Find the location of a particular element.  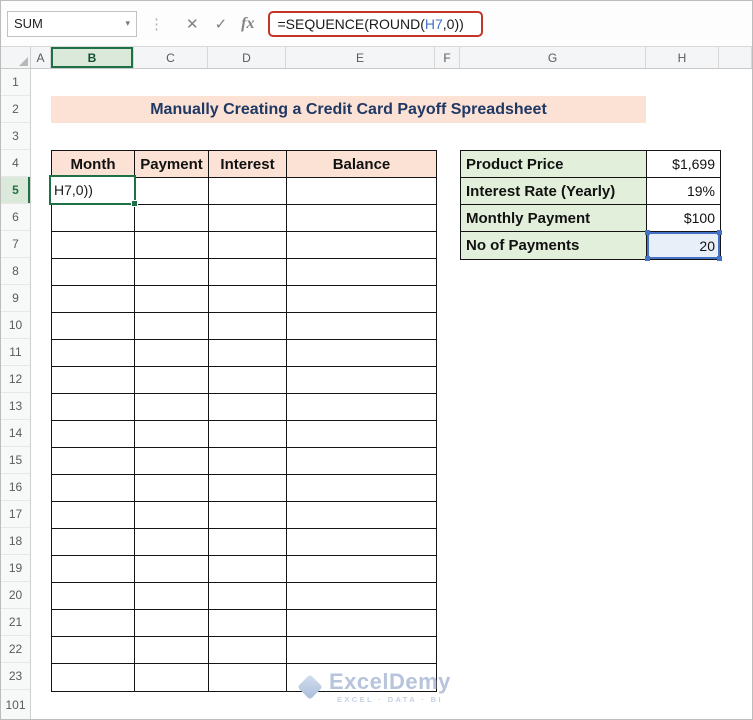

row-header-3: 3 is located at coordinates (15, 136).